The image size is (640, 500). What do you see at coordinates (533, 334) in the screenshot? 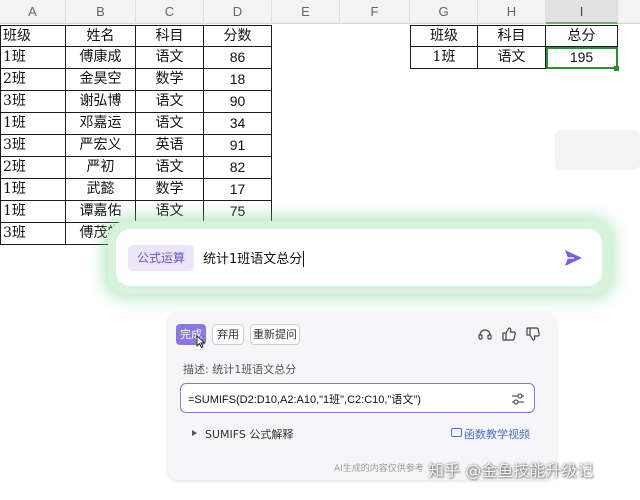
I see `thumbs-down-icon` at bounding box center [533, 334].